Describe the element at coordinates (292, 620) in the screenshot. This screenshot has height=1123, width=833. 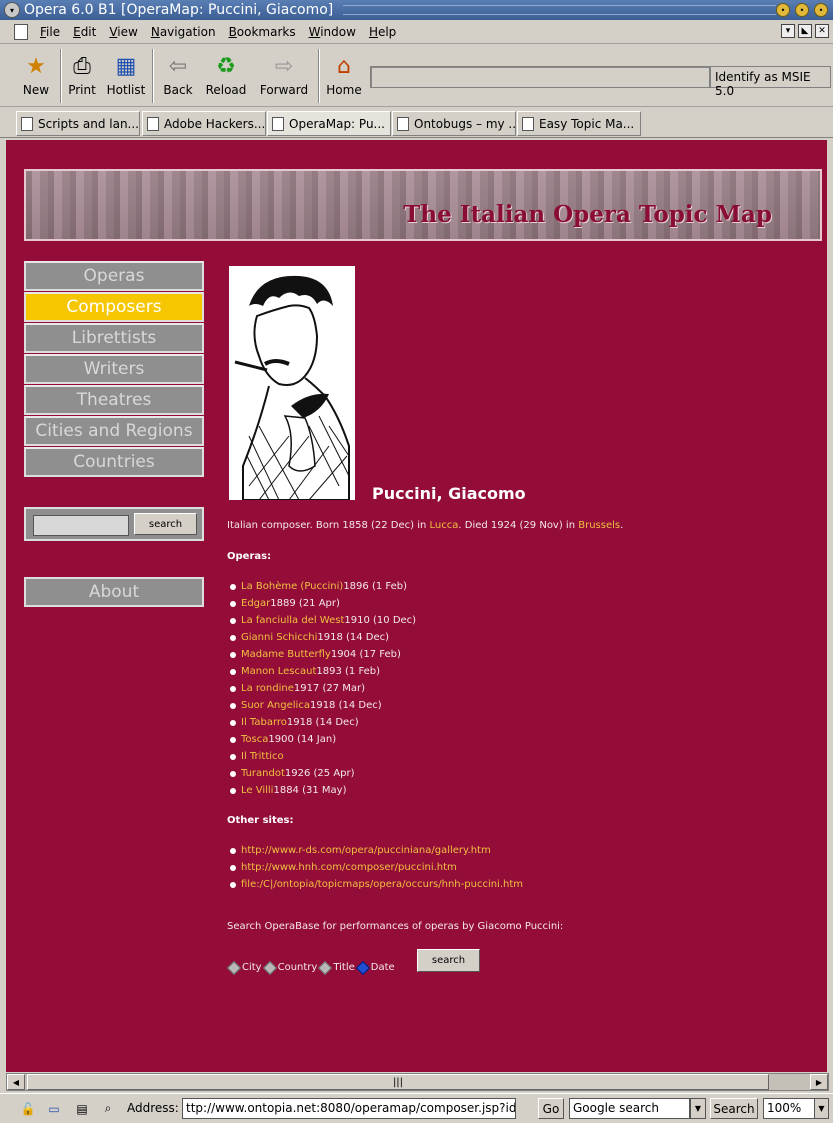
I see `opera-link: La fanciulla del West` at that location.